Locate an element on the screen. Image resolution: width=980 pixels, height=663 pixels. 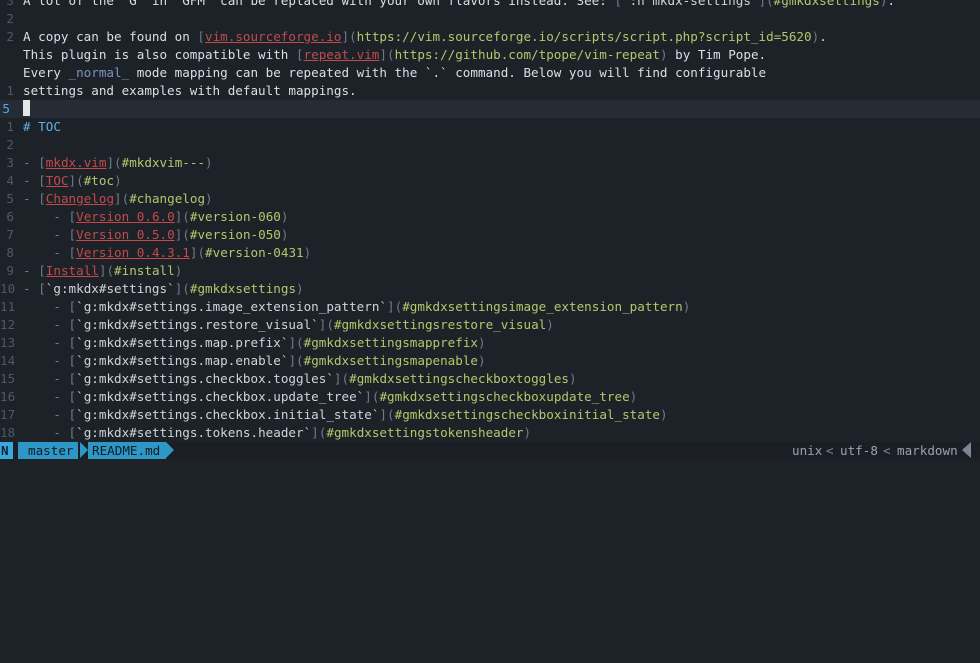
line-number: 4 is located at coordinates (10, 180).